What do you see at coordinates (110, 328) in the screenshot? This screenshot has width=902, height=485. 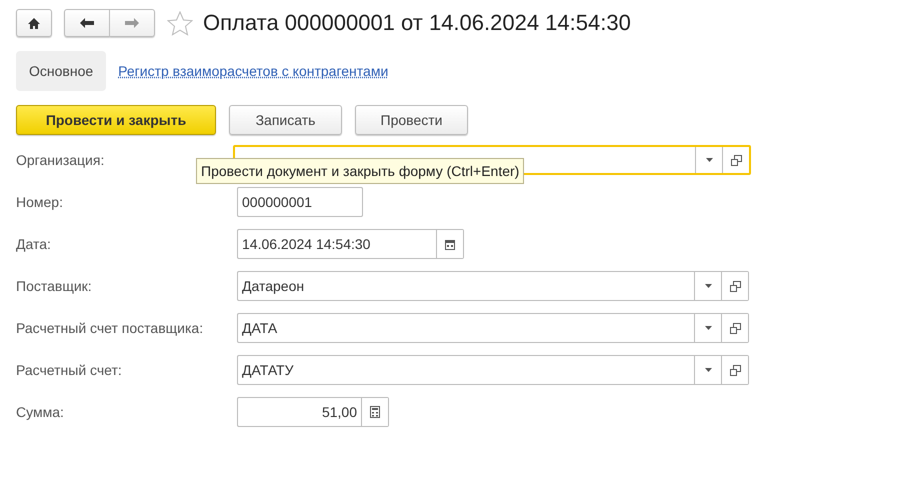 I see `field-label: Расчетный счет поставщика:` at bounding box center [110, 328].